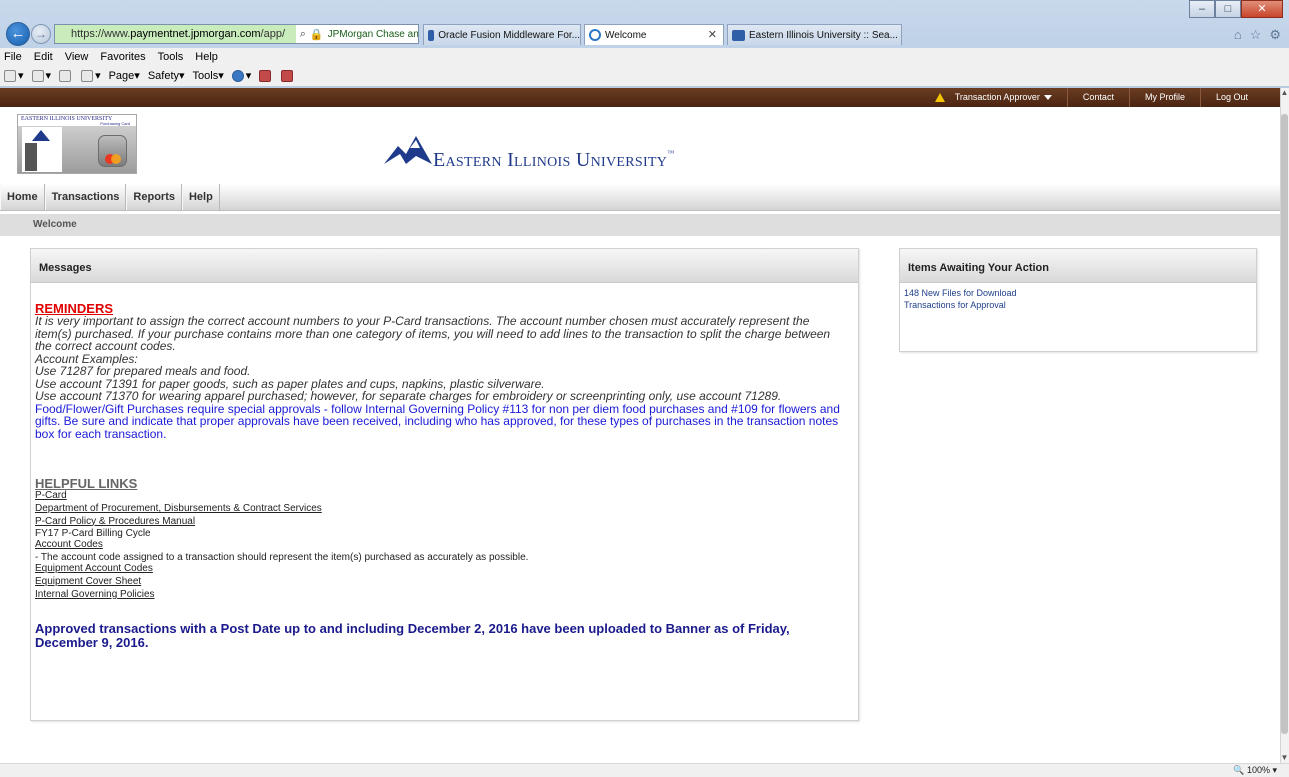  I want to click on ie-icon, so click(595, 35).